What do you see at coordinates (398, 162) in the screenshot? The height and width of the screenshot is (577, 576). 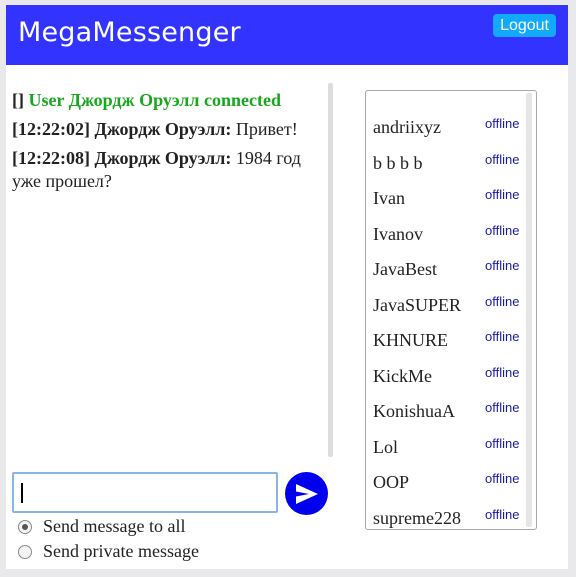 I see `user-name: b b b b` at bounding box center [398, 162].